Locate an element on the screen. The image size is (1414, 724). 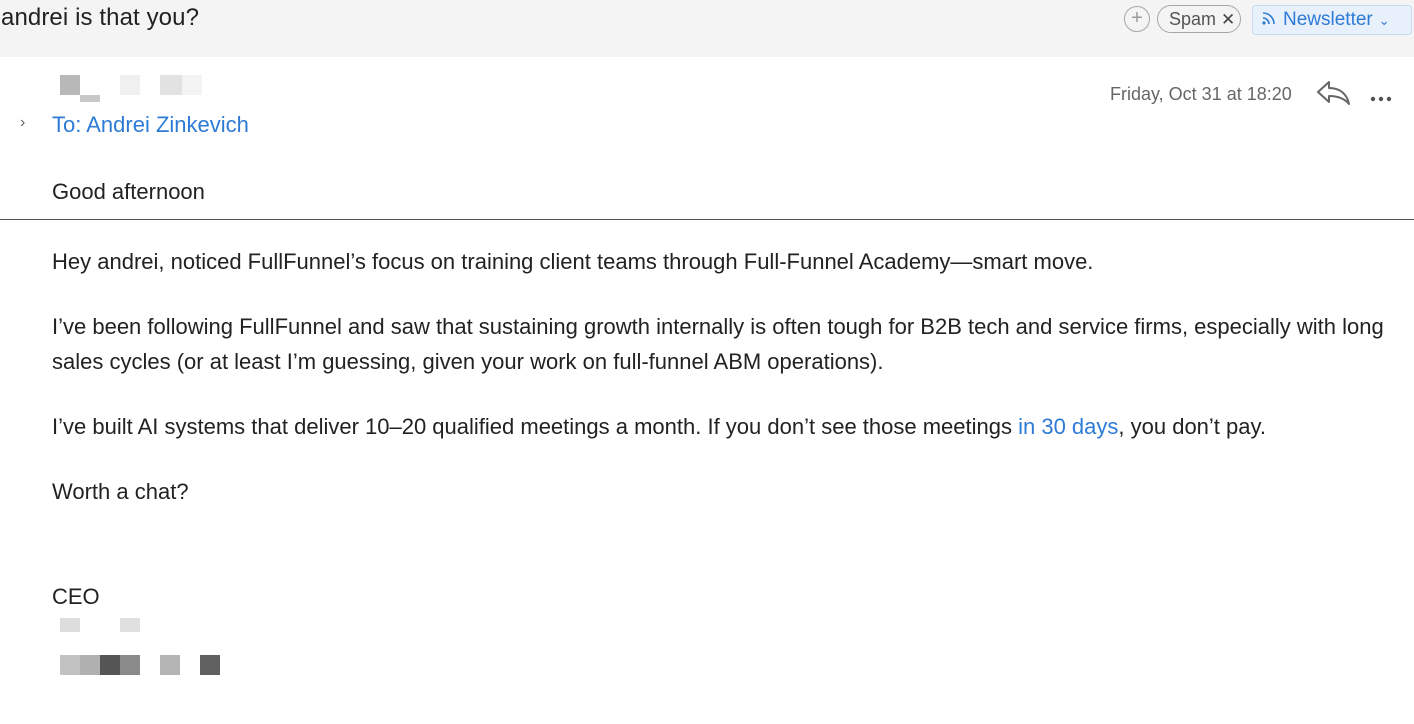
spam-tag: Spam ✕ is located at coordinates (1199, 19).